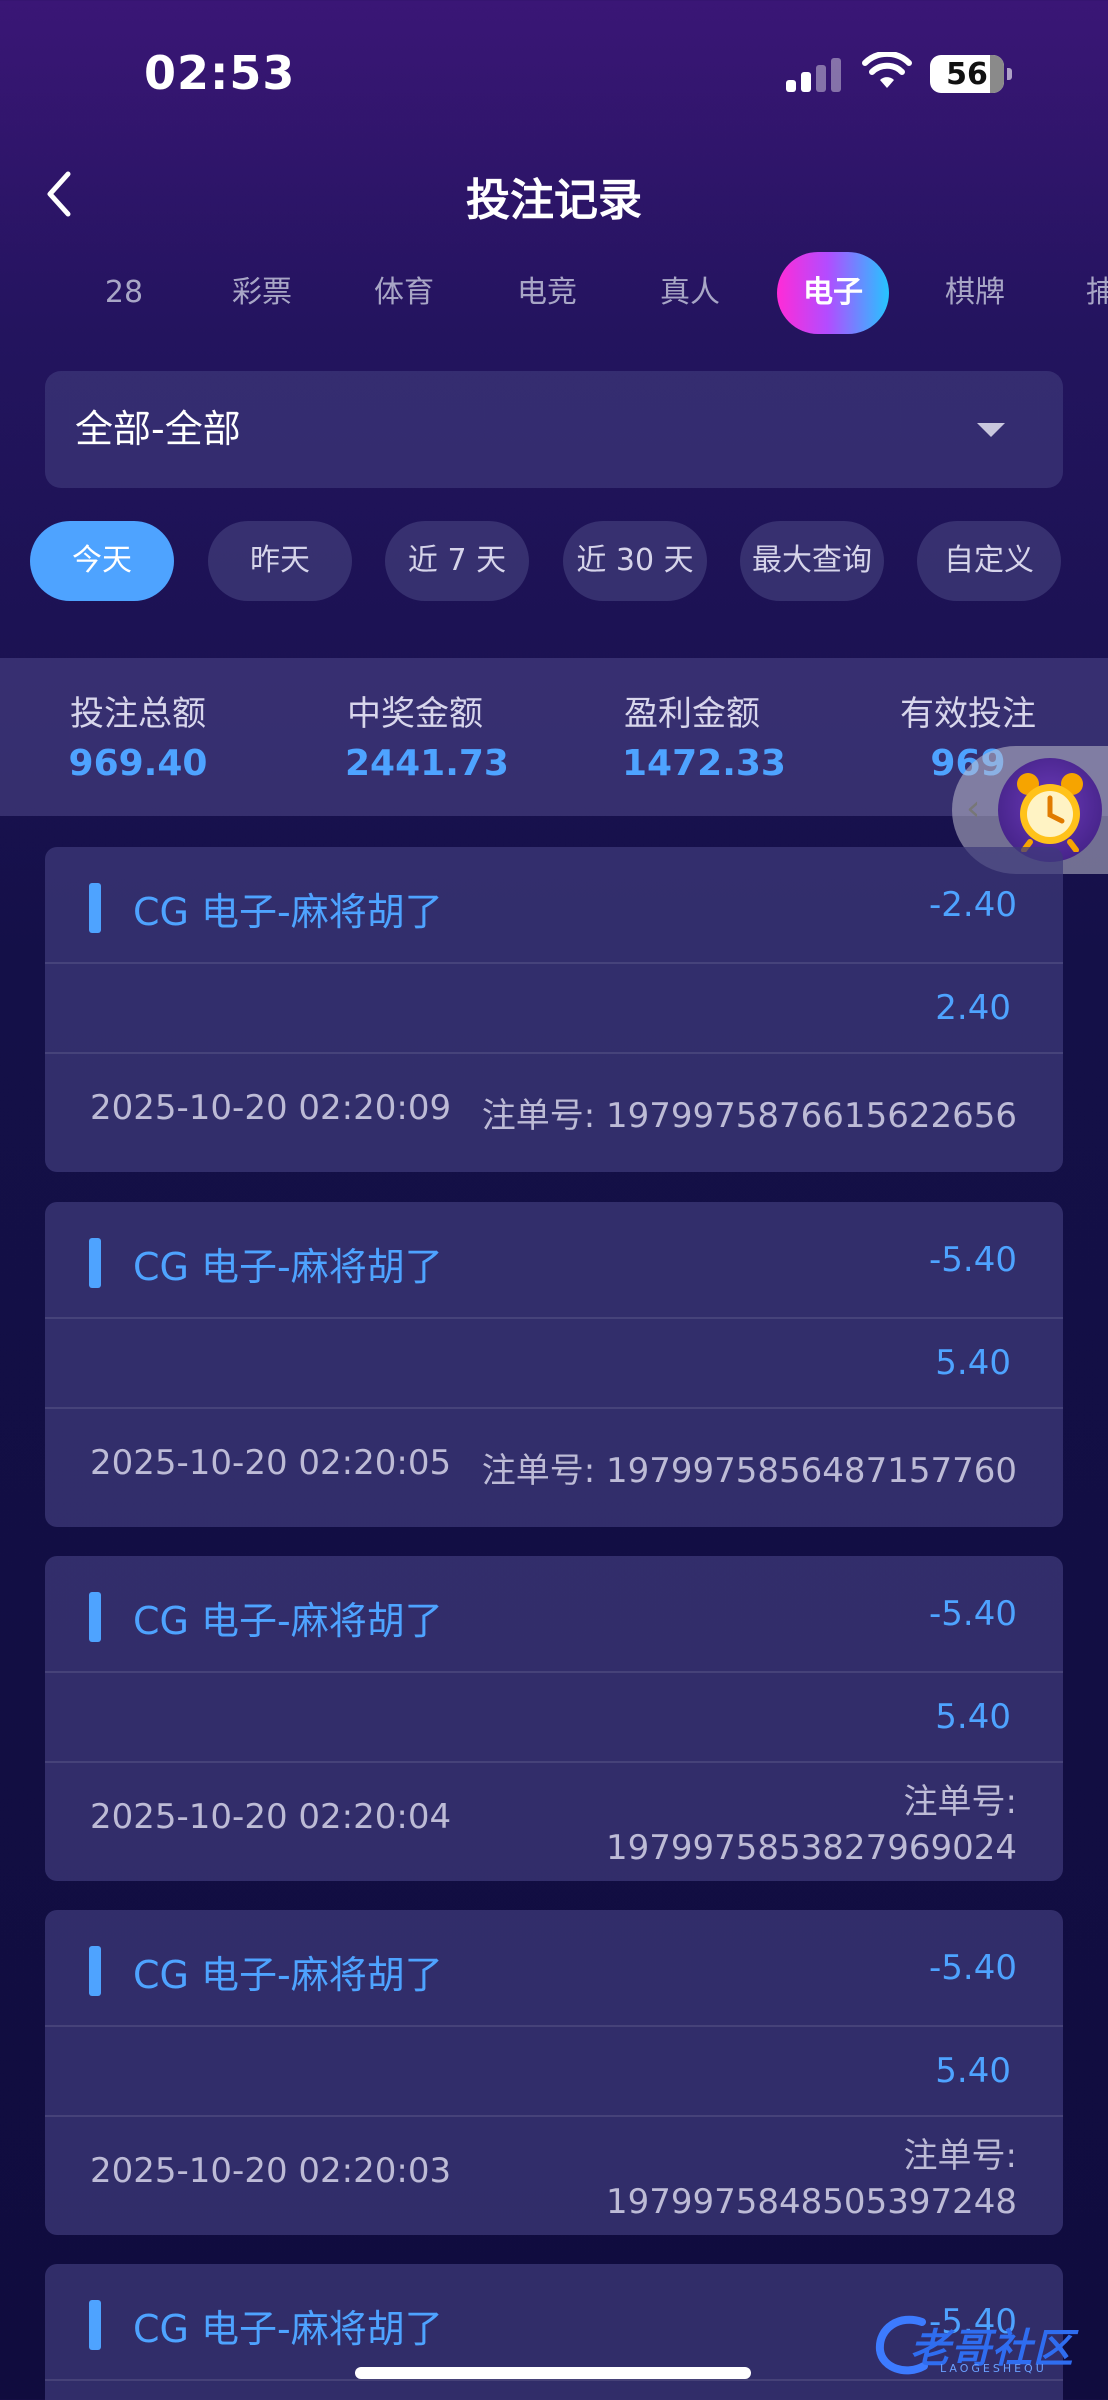 This screenshot has height=2400, width=1108. Describe the element at coordinates (975, 293) in the screenshot. I see `tab-cards: 棋牌` at that location.